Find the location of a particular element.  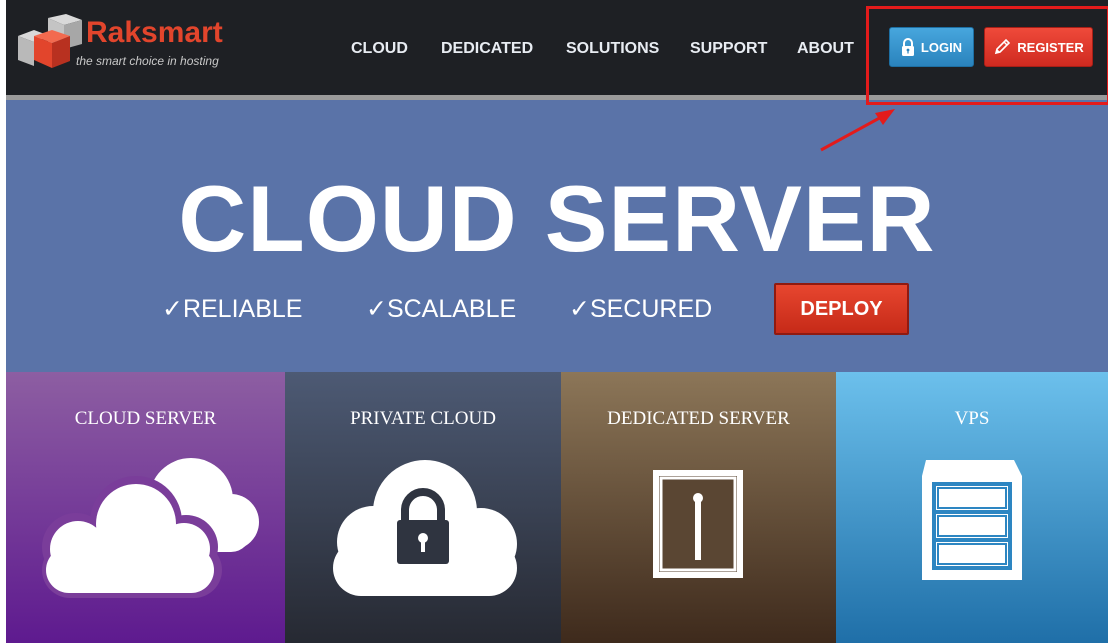

tile-dedicated-server: DEDICATED SERVER is located at coordinates (698, 507).